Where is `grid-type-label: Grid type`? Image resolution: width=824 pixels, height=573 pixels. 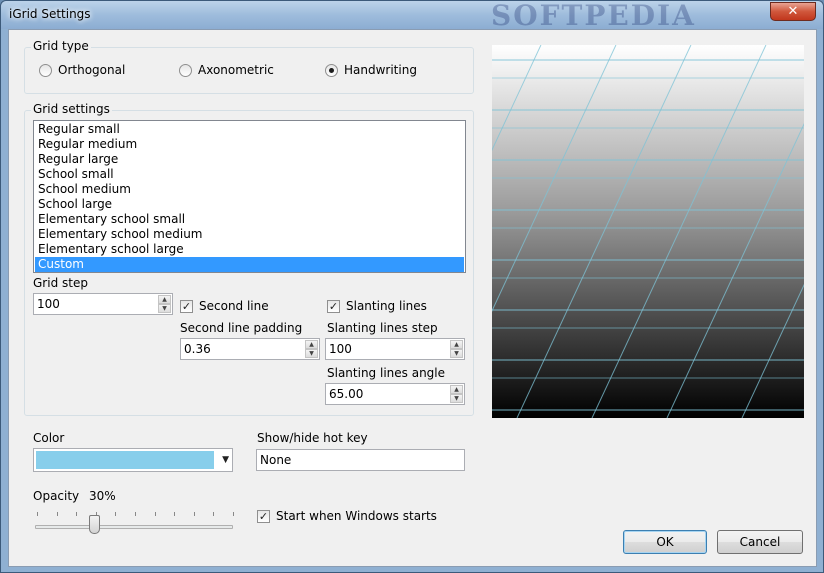 grid-type-label: Grid type is located at coordinates (61, 46).